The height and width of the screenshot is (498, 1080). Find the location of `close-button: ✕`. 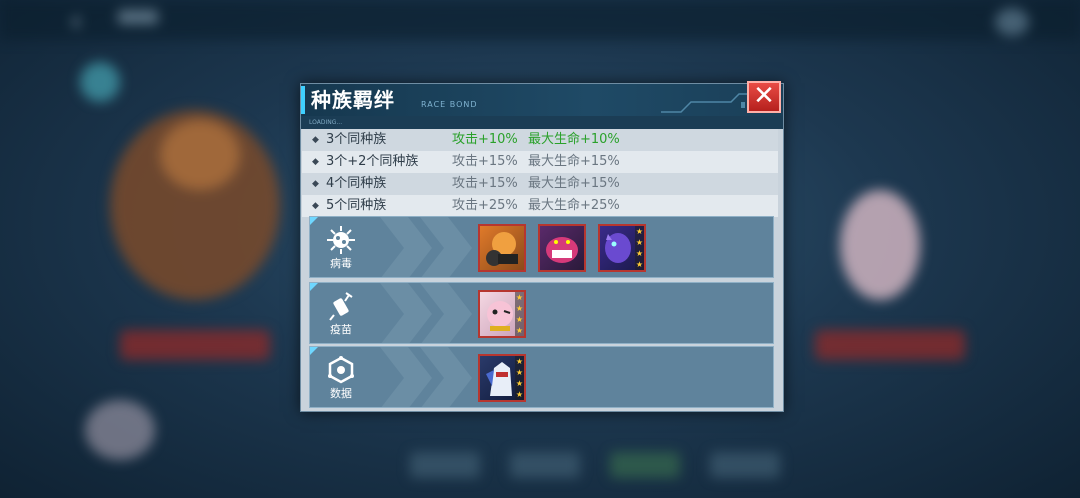

close-button: ✕ is located at coordinates (764, 97).